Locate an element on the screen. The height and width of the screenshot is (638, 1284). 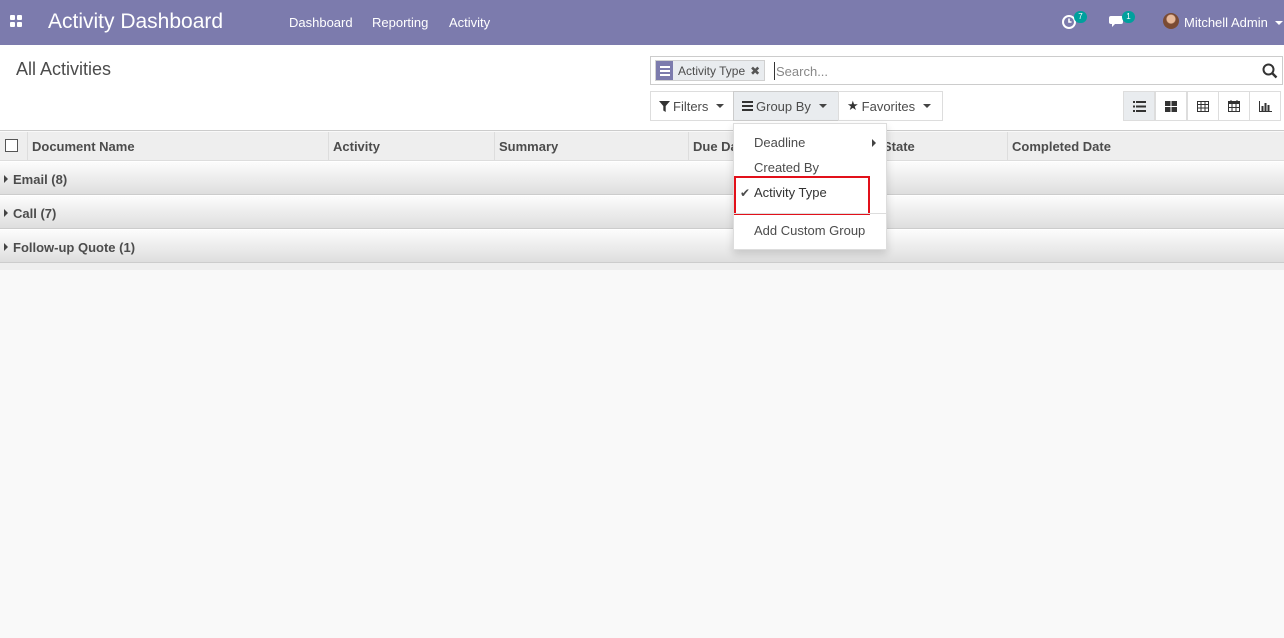
search-facet: Activity Type ✖ is located at coordinates (710, 70).